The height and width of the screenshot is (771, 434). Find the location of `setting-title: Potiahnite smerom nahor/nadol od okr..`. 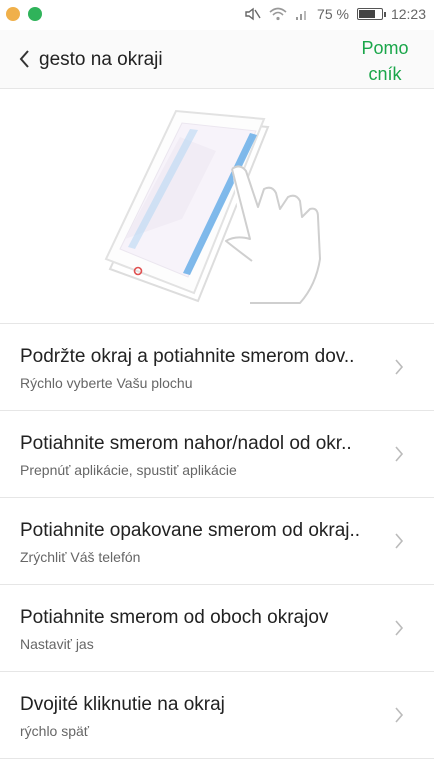

setting-title: Potiahnite smerom nahor/nadol od okr.. is located at coordinates (186, 443).